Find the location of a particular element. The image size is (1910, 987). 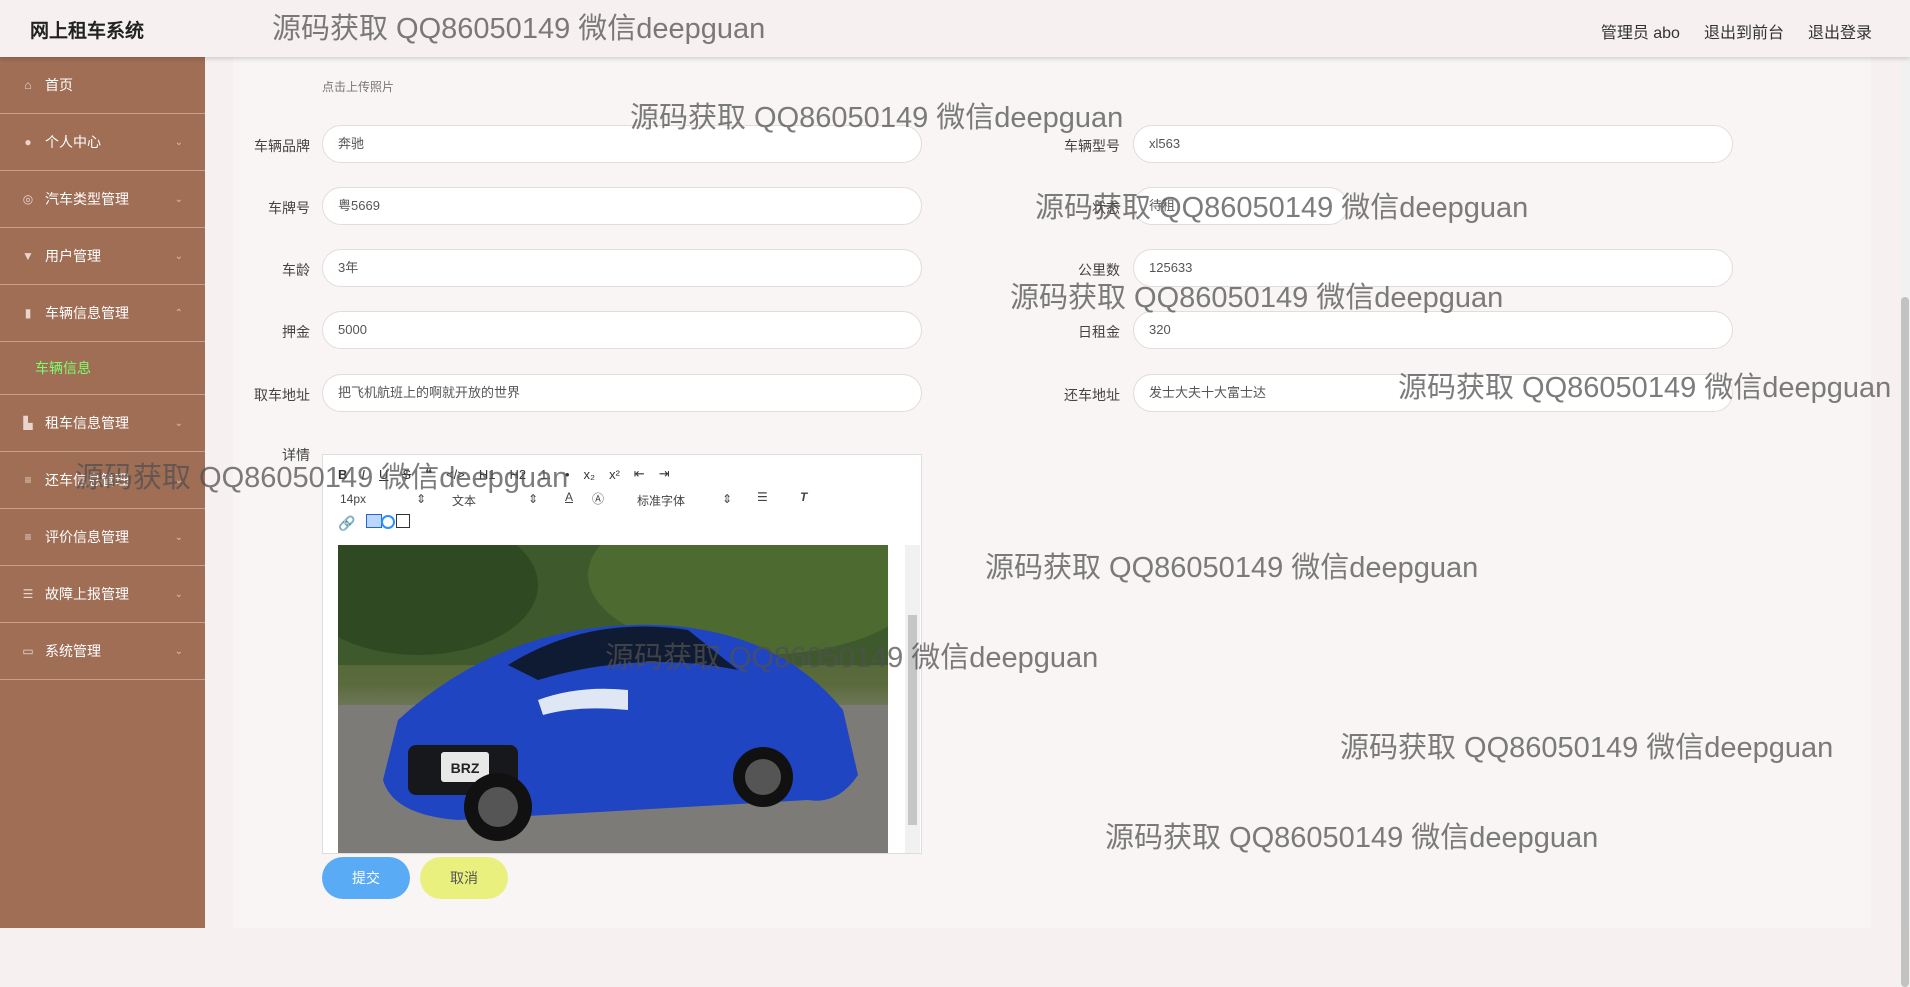

sidebar-item-label: 评价信息管理 is located at coordinates (87, 537).